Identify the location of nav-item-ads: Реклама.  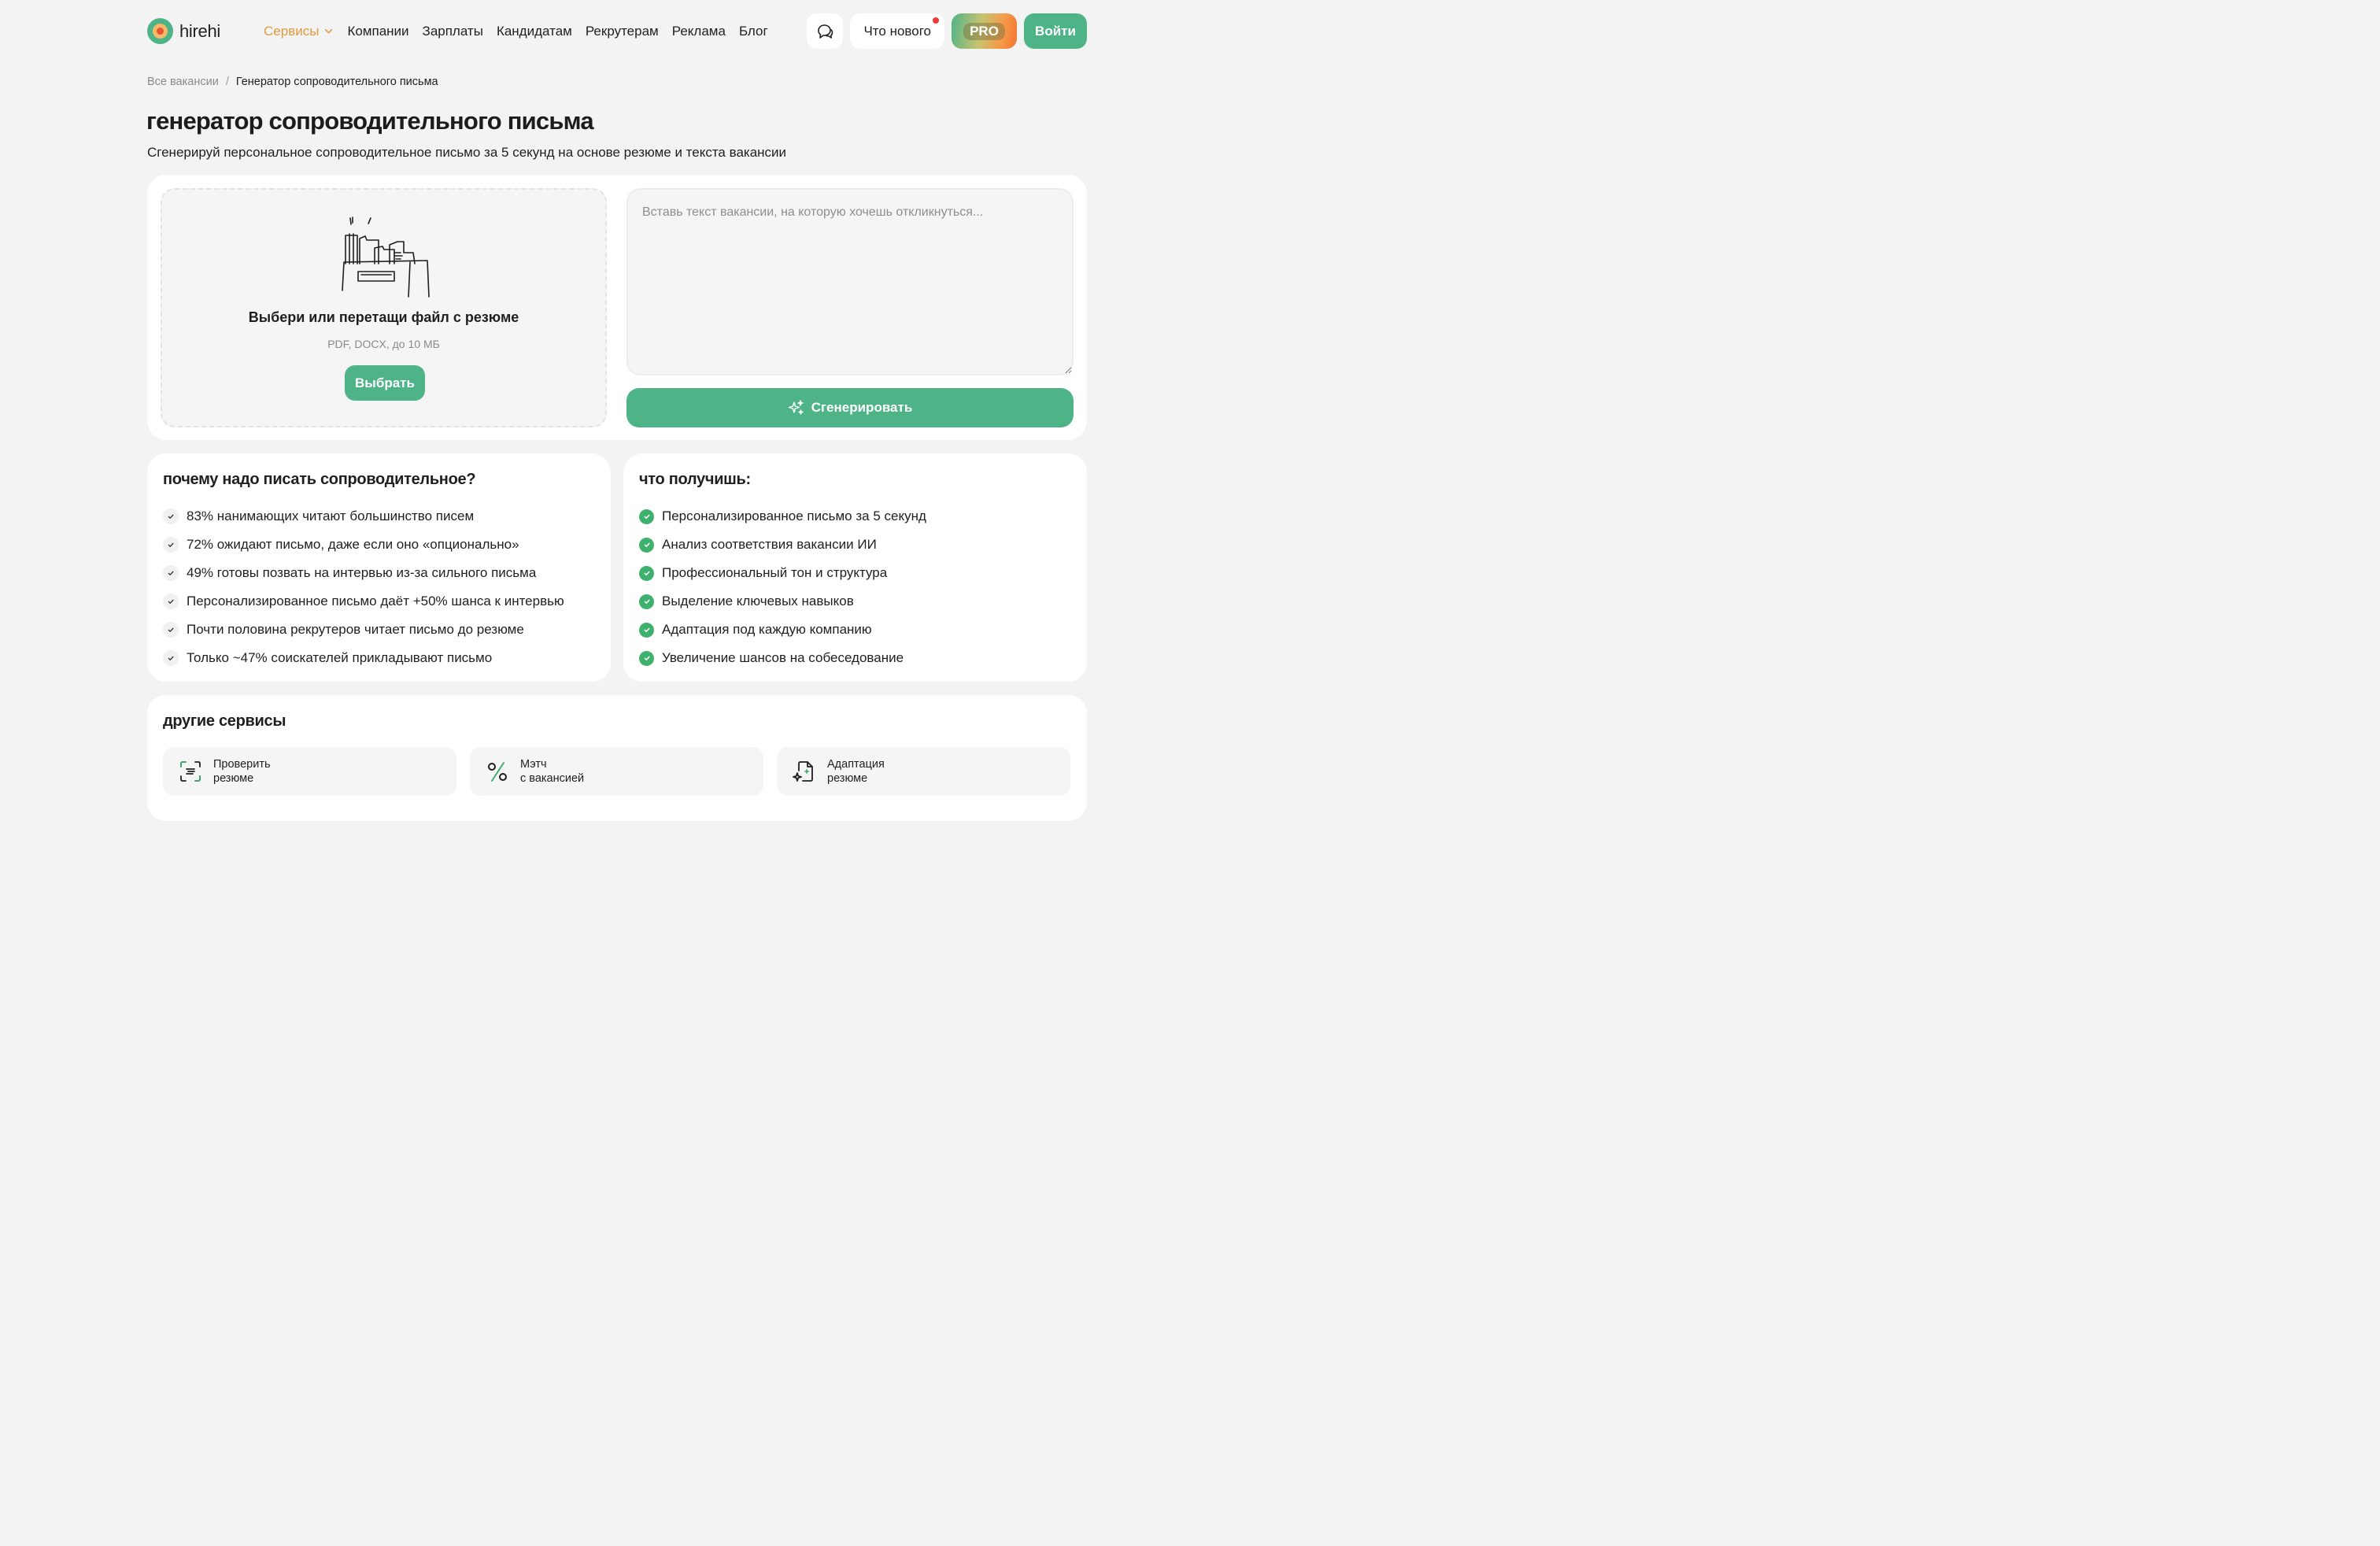
(699, 31).